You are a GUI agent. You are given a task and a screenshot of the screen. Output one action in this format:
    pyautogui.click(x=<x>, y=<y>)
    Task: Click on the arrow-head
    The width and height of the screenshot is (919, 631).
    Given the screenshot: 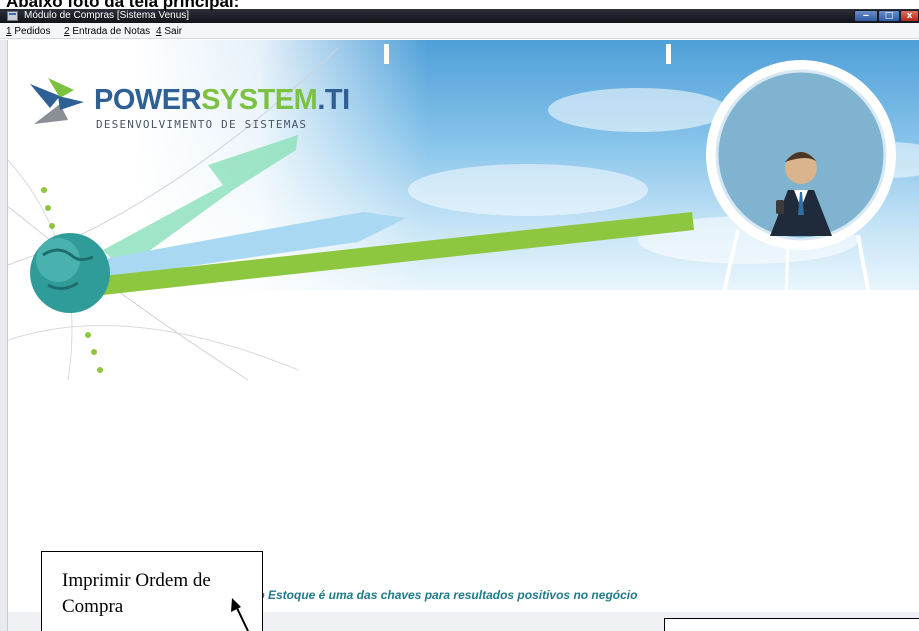 What is the action you would take?
    pyautogui.click(x=236, y=605)
    